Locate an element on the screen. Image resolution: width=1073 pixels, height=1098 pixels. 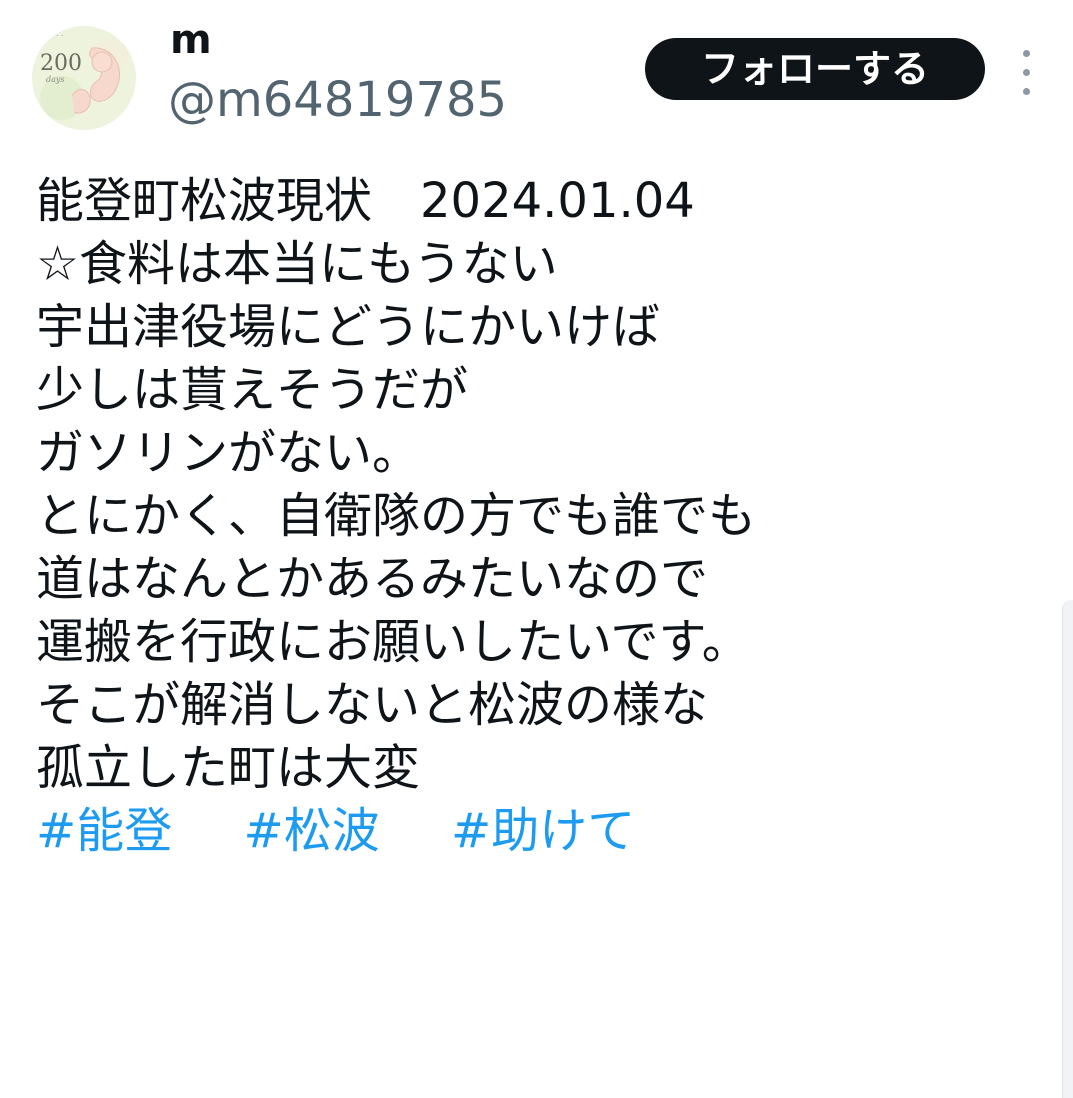
tweet-line: 能登町松波現状 2024.01.04 is located at coordinates (365, 201).